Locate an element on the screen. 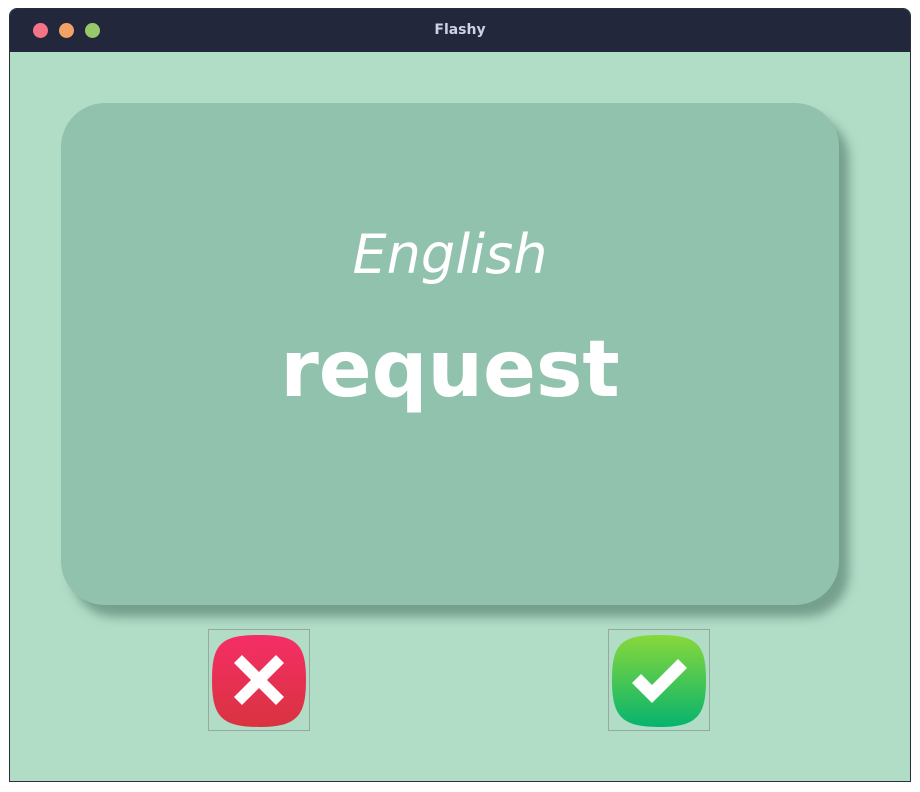  title-bar: Flashy is located at coordinates (460, 30).